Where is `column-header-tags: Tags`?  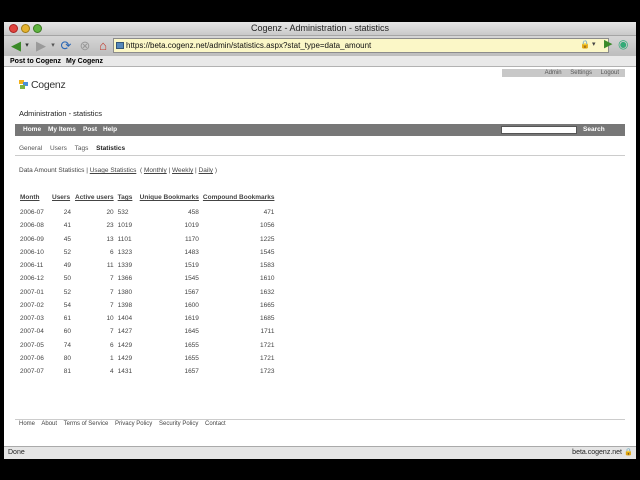 column-header-tags: Tags is located at coordinates (127, 200).